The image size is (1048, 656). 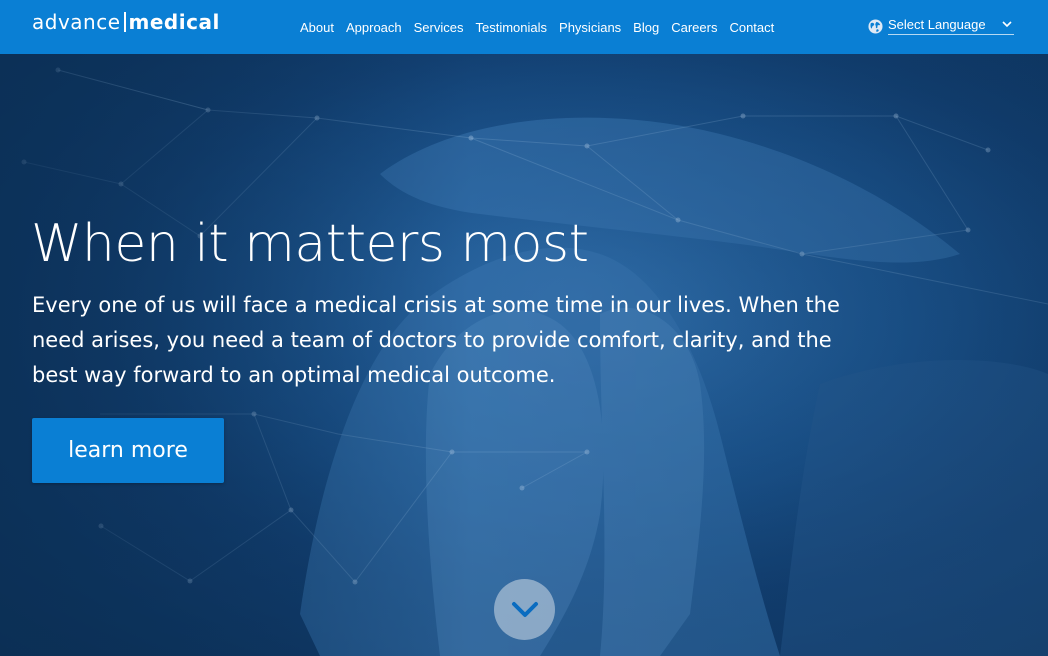 What do you see at coordinates (751, 27) in the screenshot?
I see `nav-item-contact: Contact` at bounding box center [751, 27].